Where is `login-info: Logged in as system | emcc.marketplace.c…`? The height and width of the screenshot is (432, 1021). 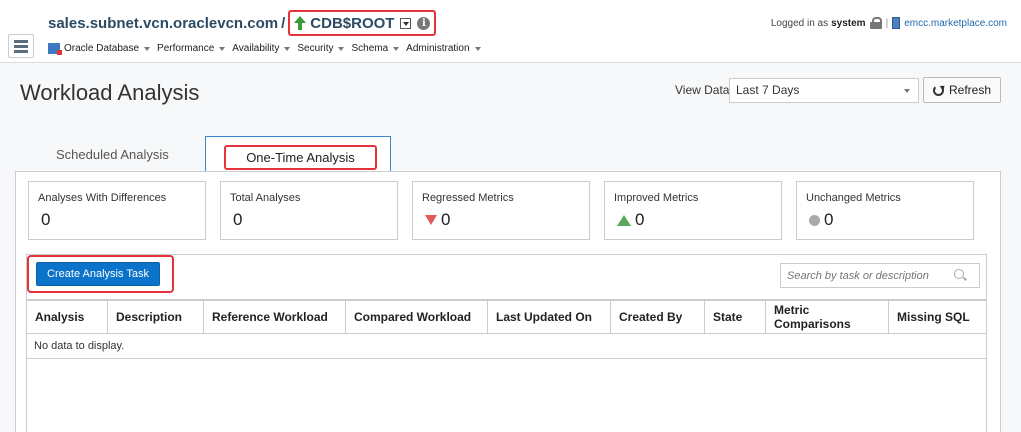
login-info: Logged in as system | emcc.marketplace.c… is located at coordinates (889, 23).